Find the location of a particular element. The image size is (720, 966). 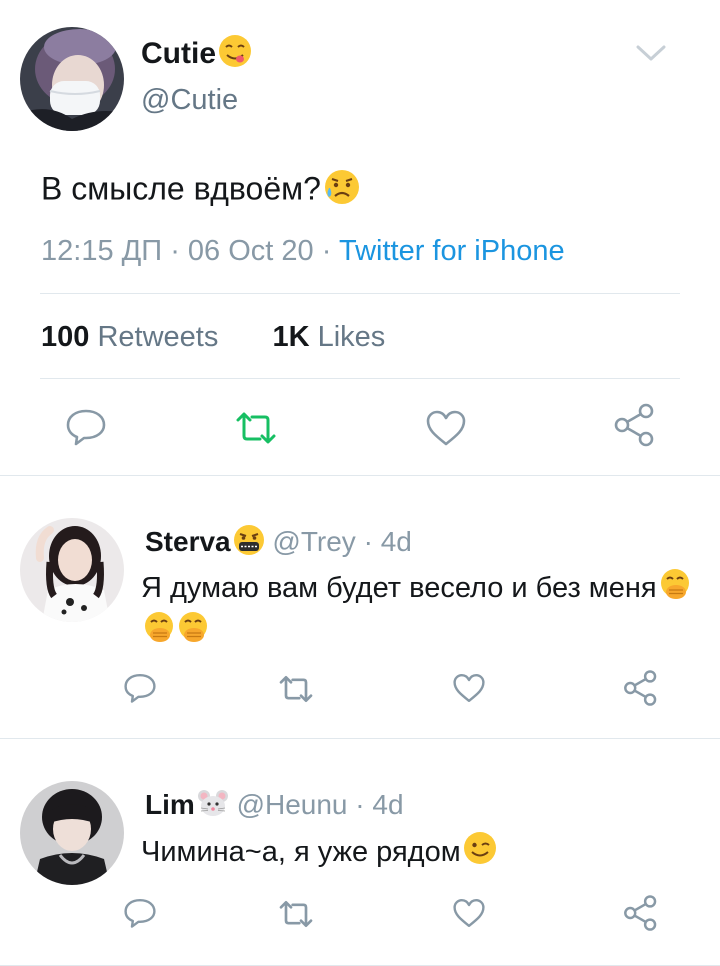

reply-author: Lim @Heunu · 4d is located at coordinates (274, 806).